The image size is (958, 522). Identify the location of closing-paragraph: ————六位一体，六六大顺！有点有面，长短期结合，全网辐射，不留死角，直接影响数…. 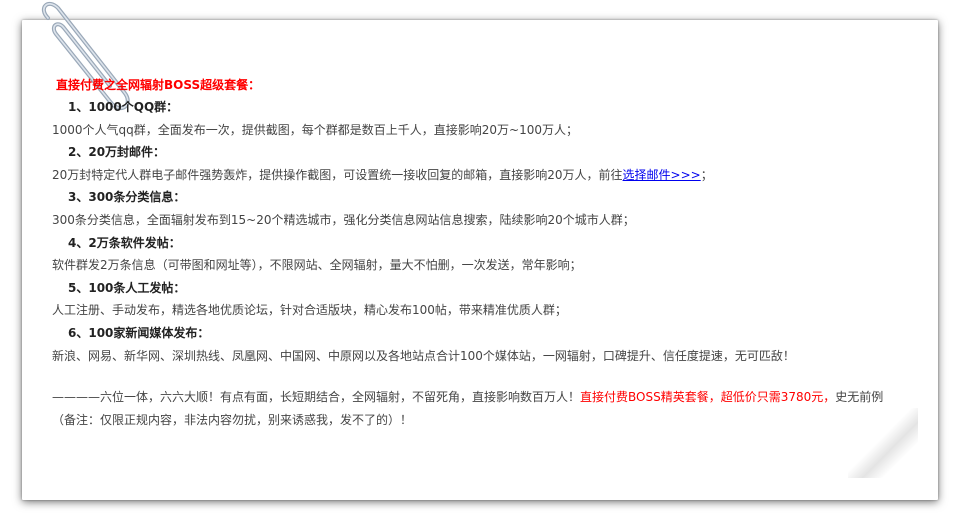
(478, 408).